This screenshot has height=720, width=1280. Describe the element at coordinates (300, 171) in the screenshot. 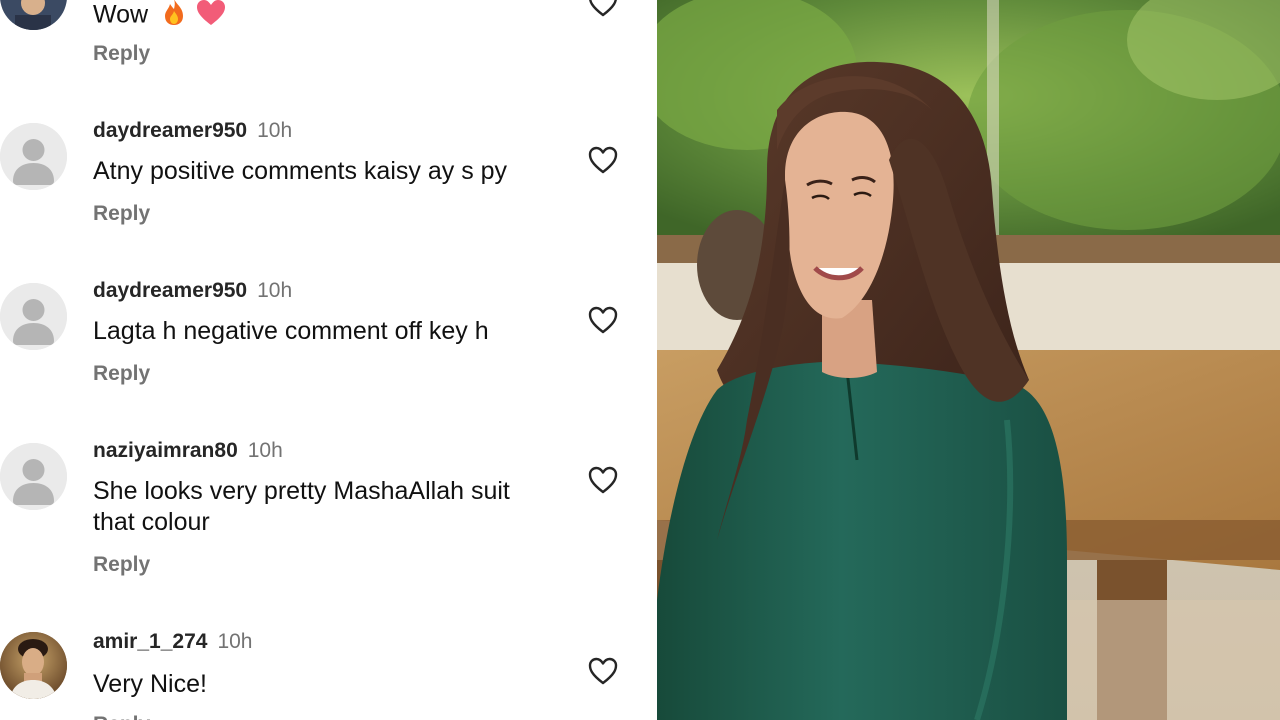

I see `comment-text: Atny positive comments kaisy ay s py` at that location.